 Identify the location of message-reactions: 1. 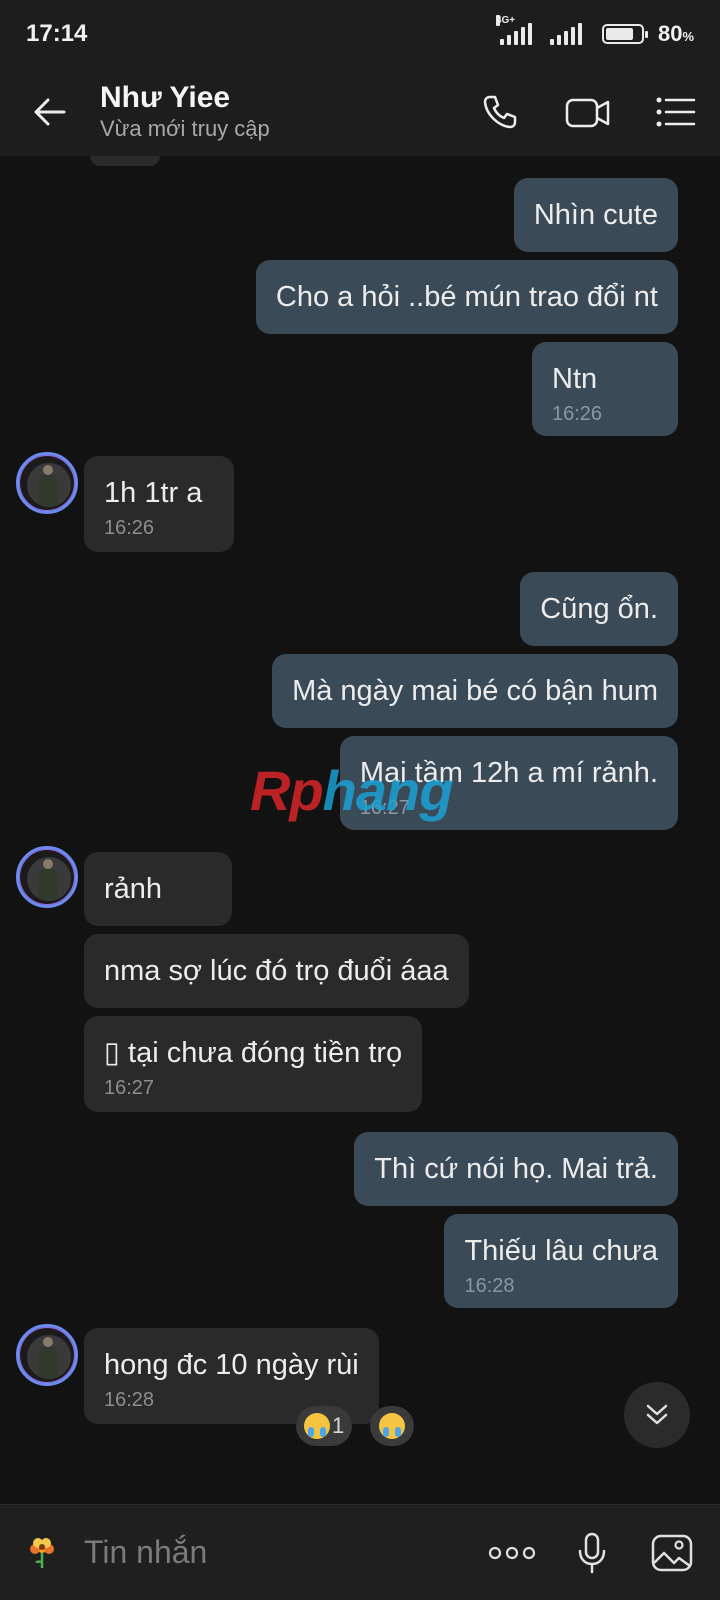
(355, 1426).